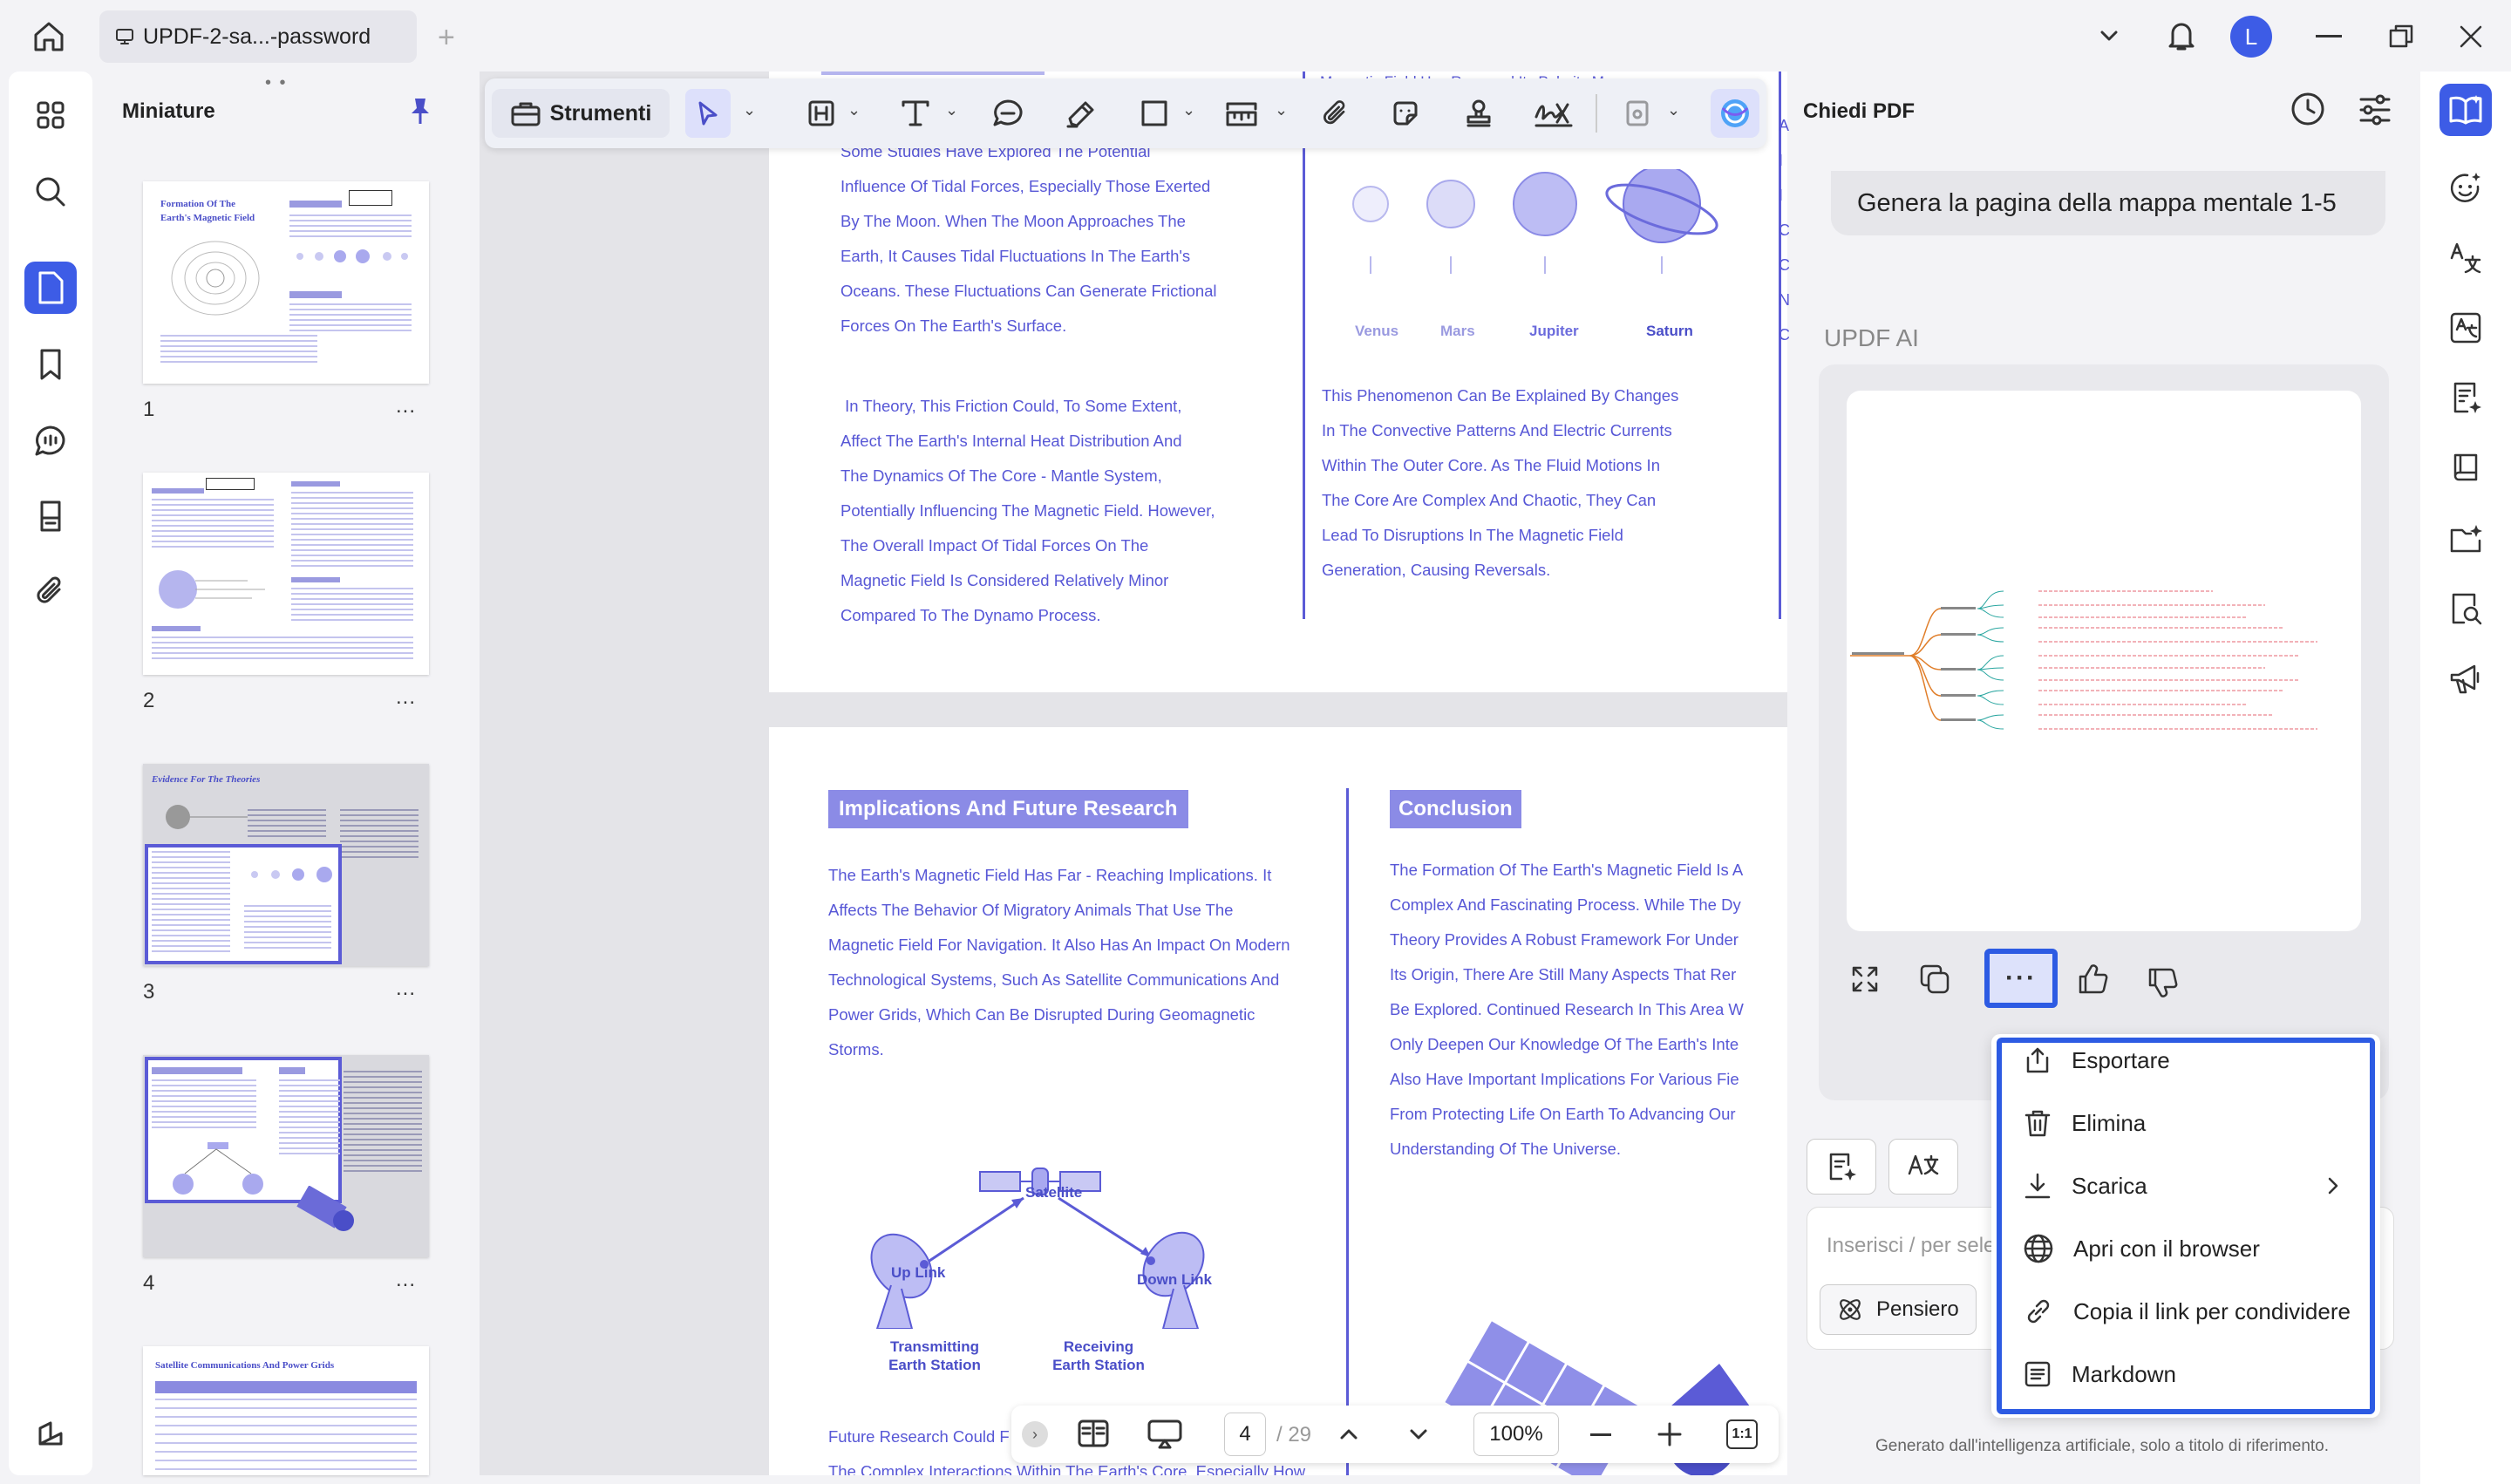 The image size is (2511, 1484). What do you see at coordinates (50, 441) in the screenshot?
I see `comment-icon` at bounding box center [50, 441].